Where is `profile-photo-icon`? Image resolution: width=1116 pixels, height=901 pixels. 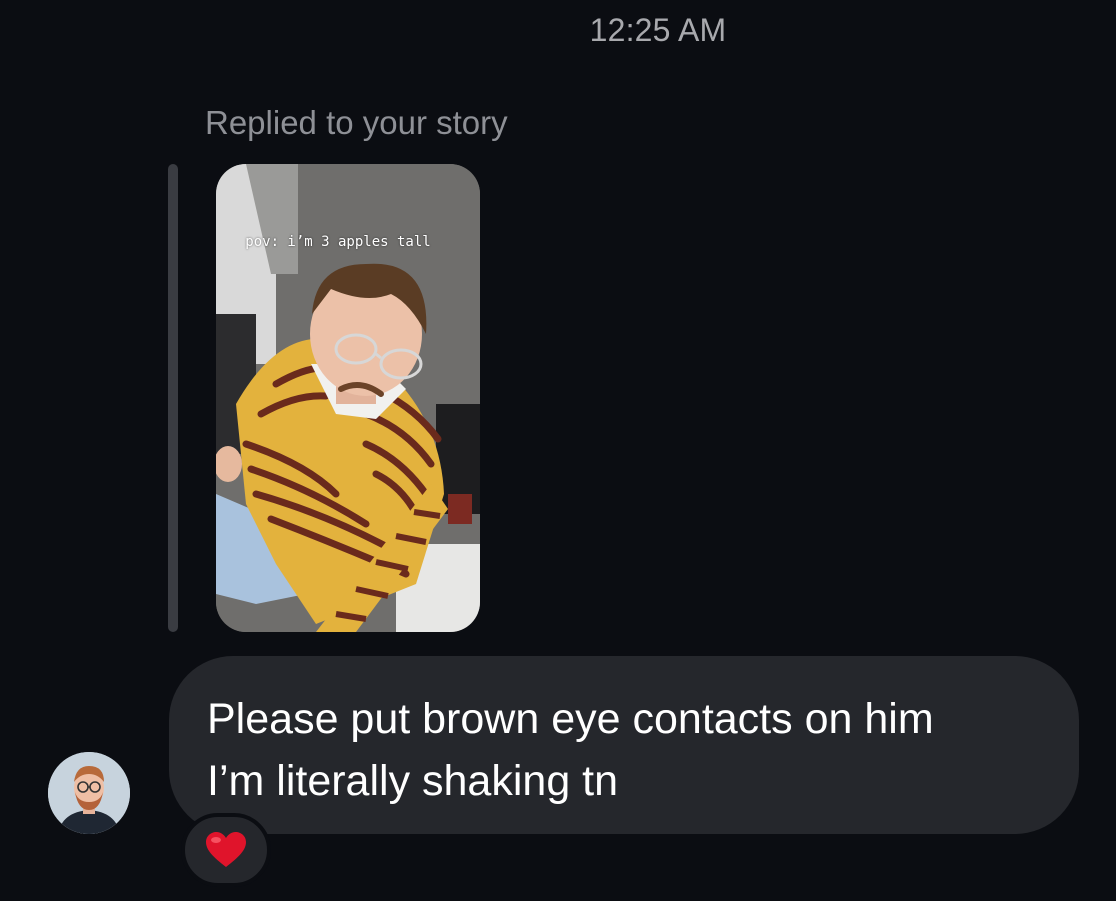 profile-photo-icon is located at coordinates (89, 793).